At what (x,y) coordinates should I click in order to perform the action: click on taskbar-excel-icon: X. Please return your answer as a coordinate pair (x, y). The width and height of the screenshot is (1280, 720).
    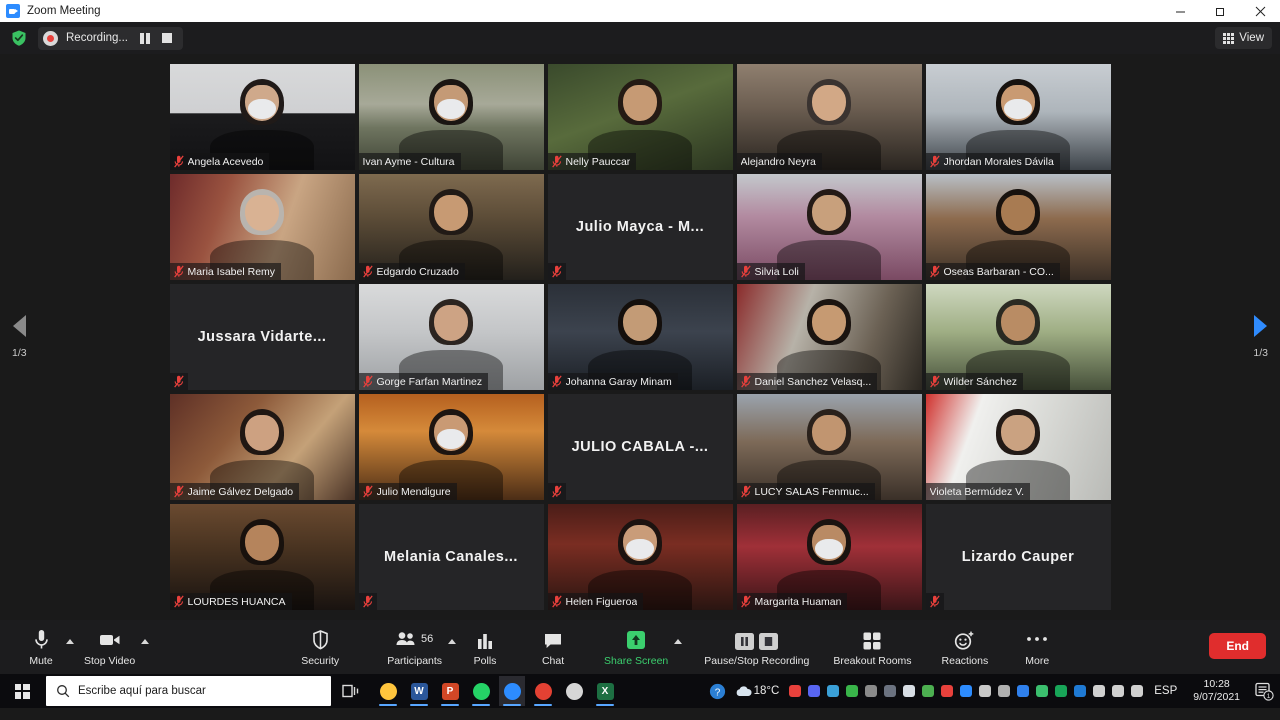
    Looking at the image, I should click on (605, 691).